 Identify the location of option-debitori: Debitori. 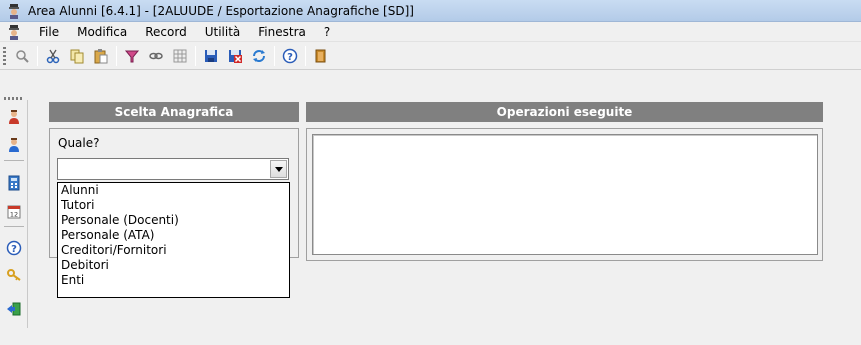
(173, 265).